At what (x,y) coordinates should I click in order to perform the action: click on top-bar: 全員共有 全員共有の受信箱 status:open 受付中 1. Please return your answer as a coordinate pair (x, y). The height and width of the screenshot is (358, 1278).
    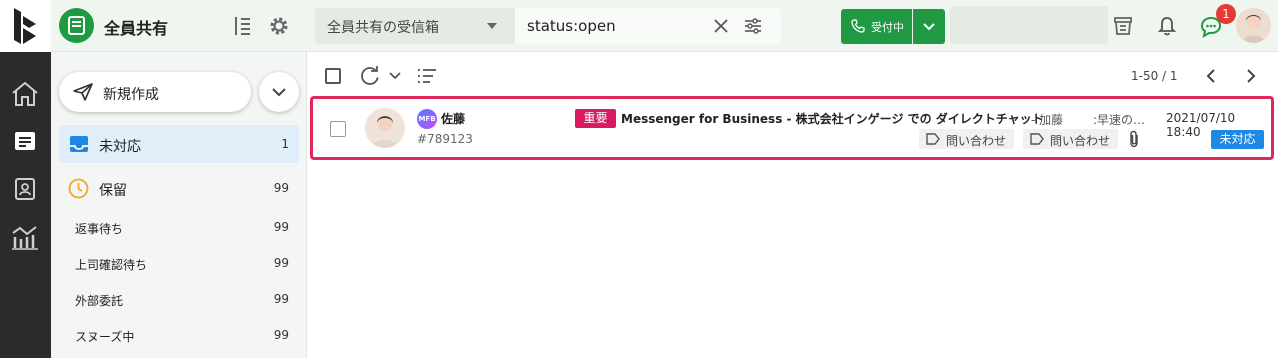
    Looking at the image, I should click on (639, 26).